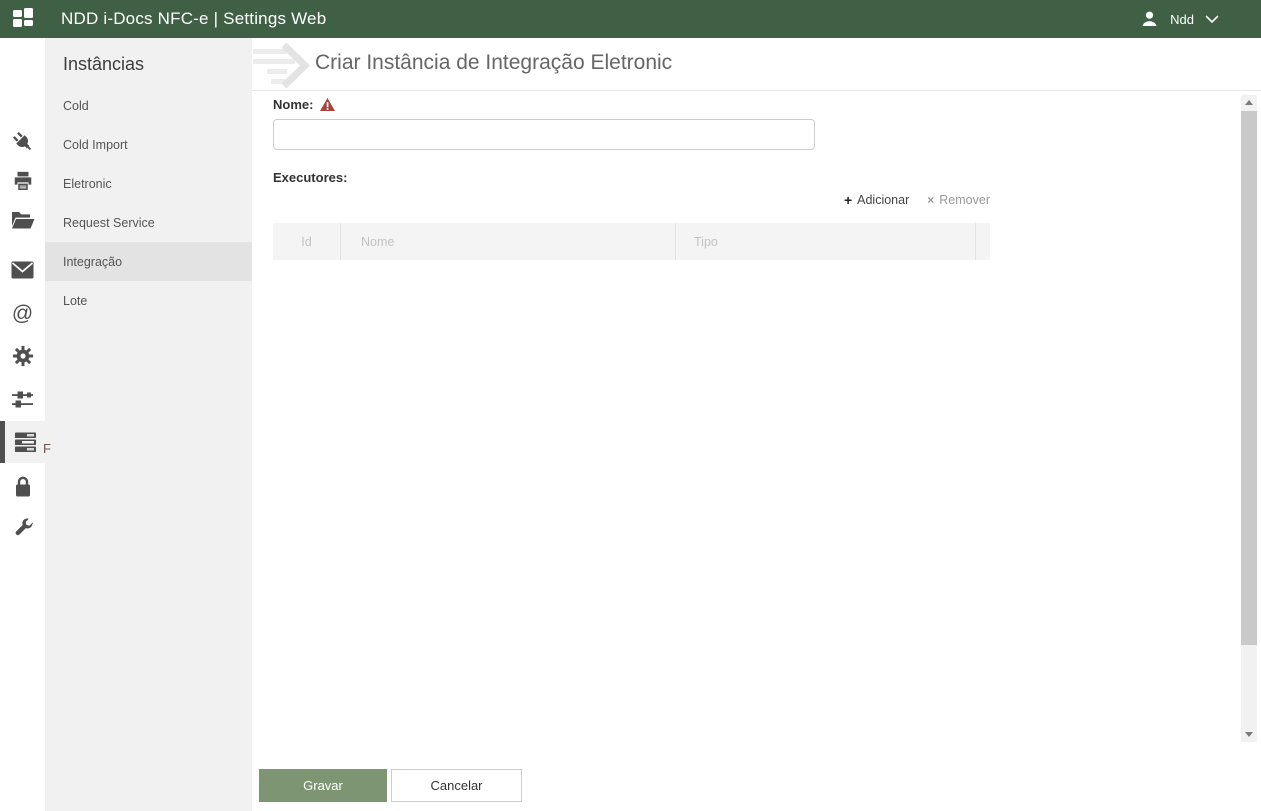 The image size is (1261, 811). I want to click on nome-label-row: Nome:, so click(304, 104).